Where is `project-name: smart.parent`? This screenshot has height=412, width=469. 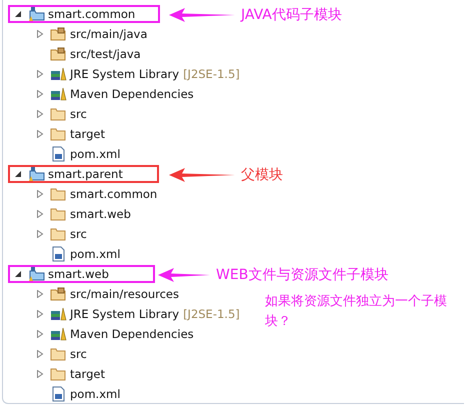 project-name: smart.parent is located at coordinates (85, 174).